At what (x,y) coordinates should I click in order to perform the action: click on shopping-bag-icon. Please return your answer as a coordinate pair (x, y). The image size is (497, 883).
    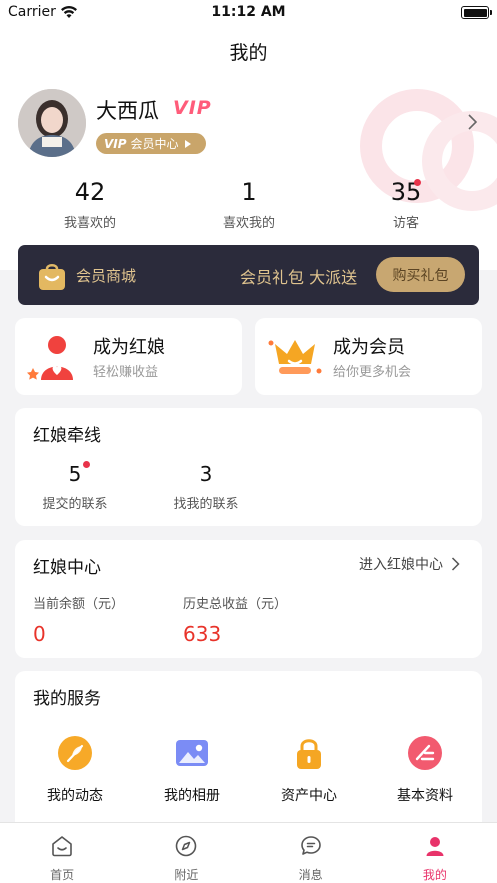
    Looking at the image, I should click on (52, 277).